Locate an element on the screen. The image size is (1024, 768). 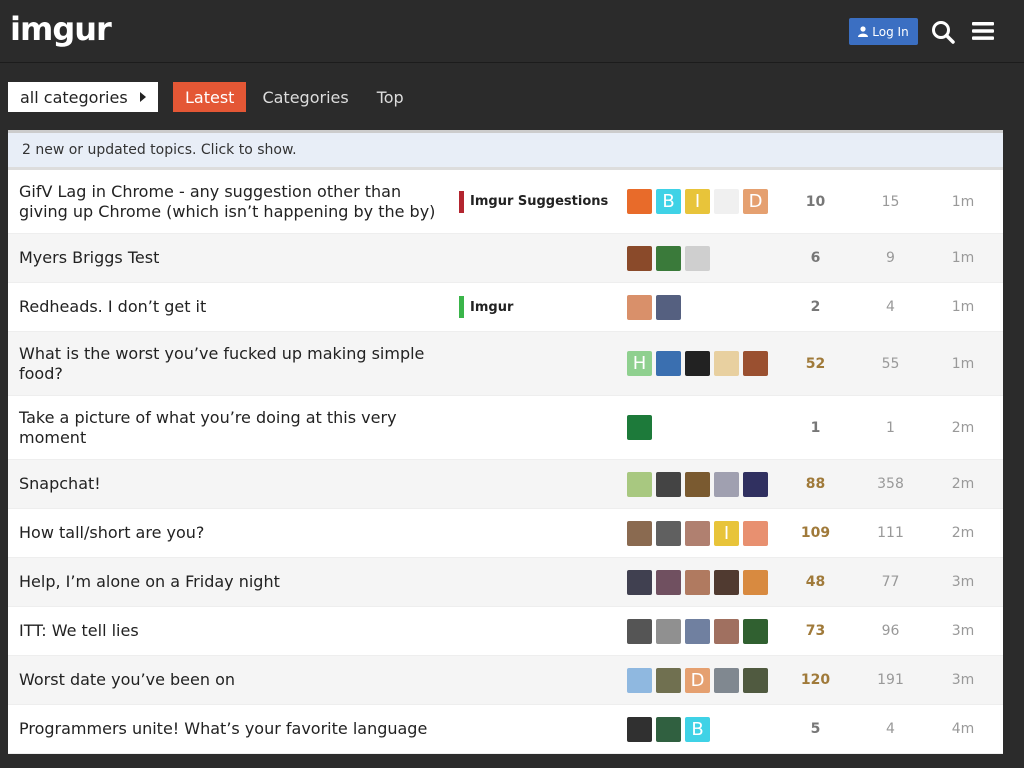
topic-row: Help, I’m alone on a Friday night 48 77 3m is located at coordinates (505, 582).